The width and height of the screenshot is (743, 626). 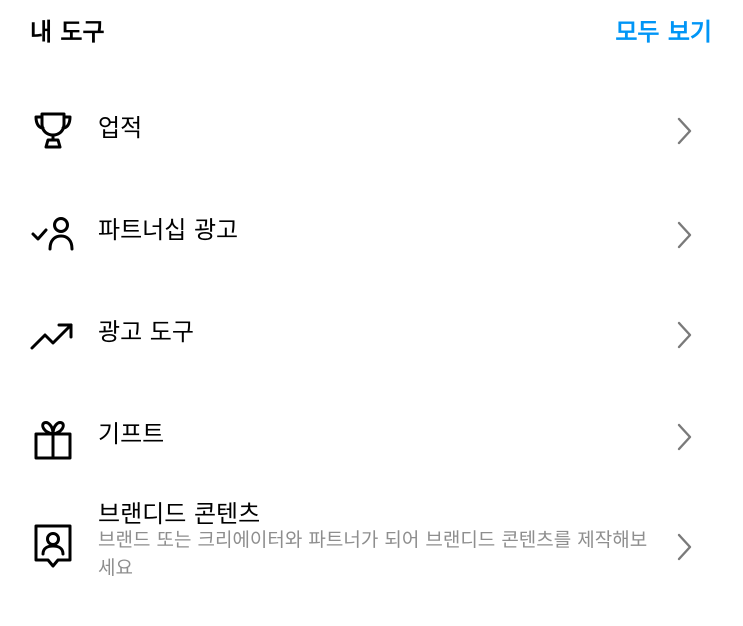 I want to click on tool-description: 브랜드 또는 크리에이터와 파트너가 되어 브랜디드 콘텐츠를 제작해보세요, so click(x=373, y=554).